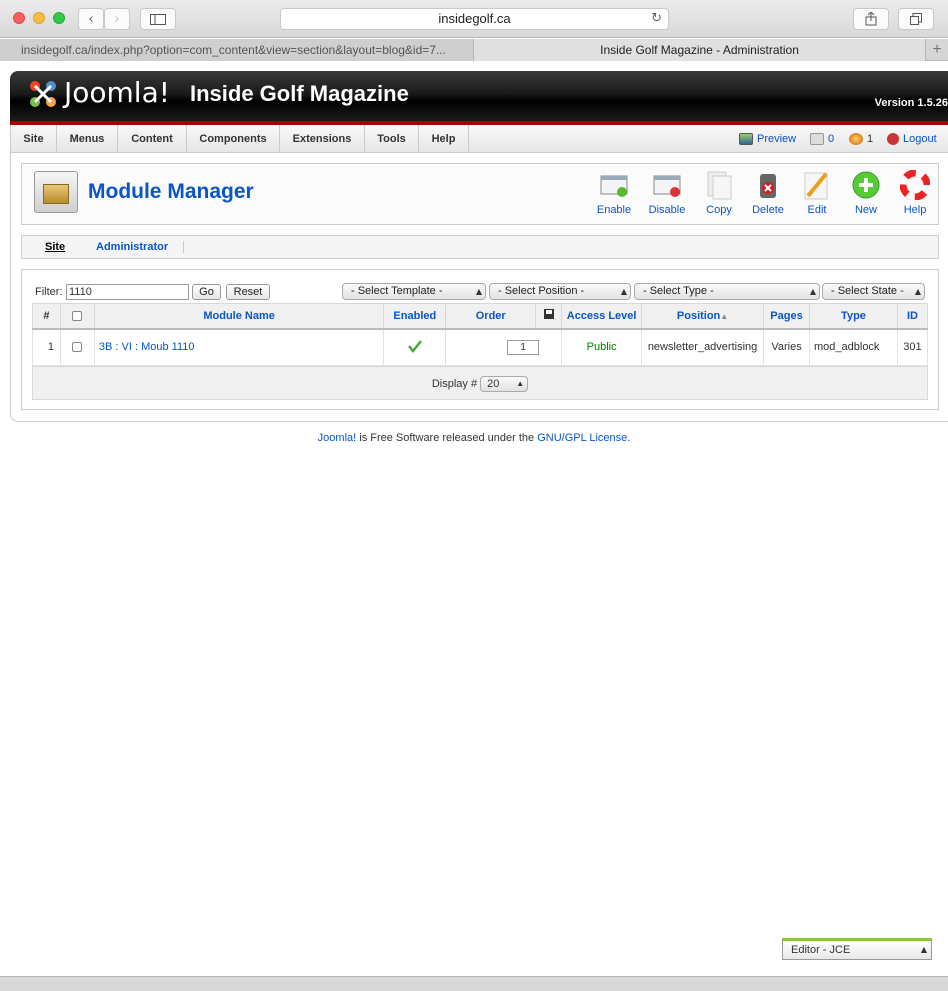 This screenshot has height=991, width=948. I want to click on close-window-button, so click(19, 18).